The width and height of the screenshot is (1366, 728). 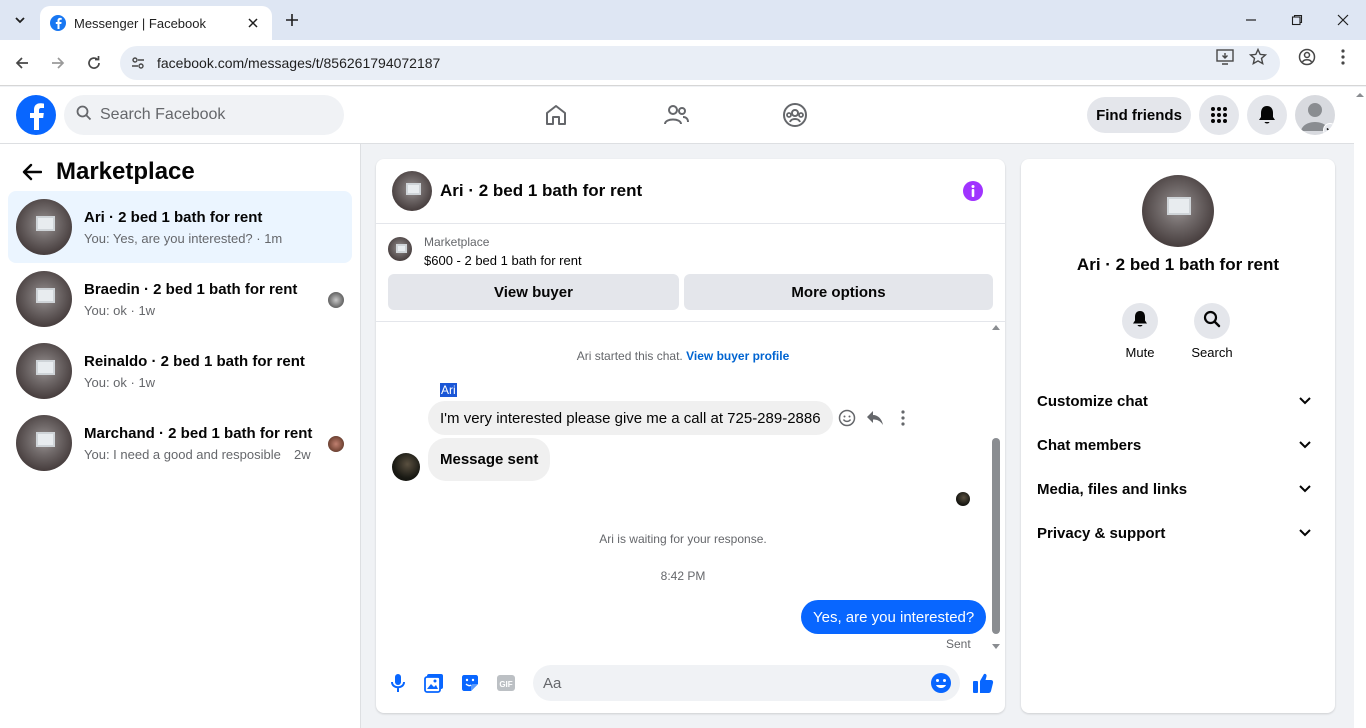 I want to click on message-timestamp: 8:42 PM, so click(x=683, y=576).